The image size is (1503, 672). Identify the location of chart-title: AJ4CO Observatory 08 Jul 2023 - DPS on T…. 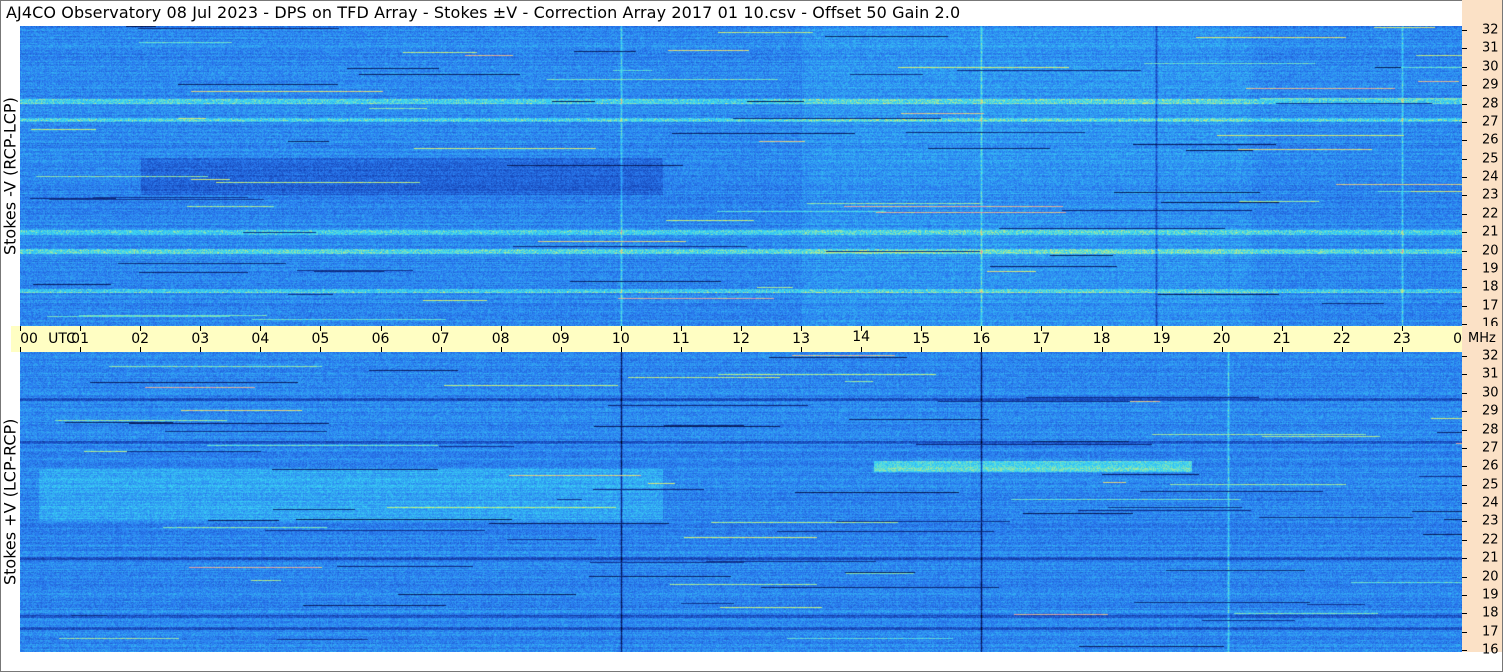
(483, 12).